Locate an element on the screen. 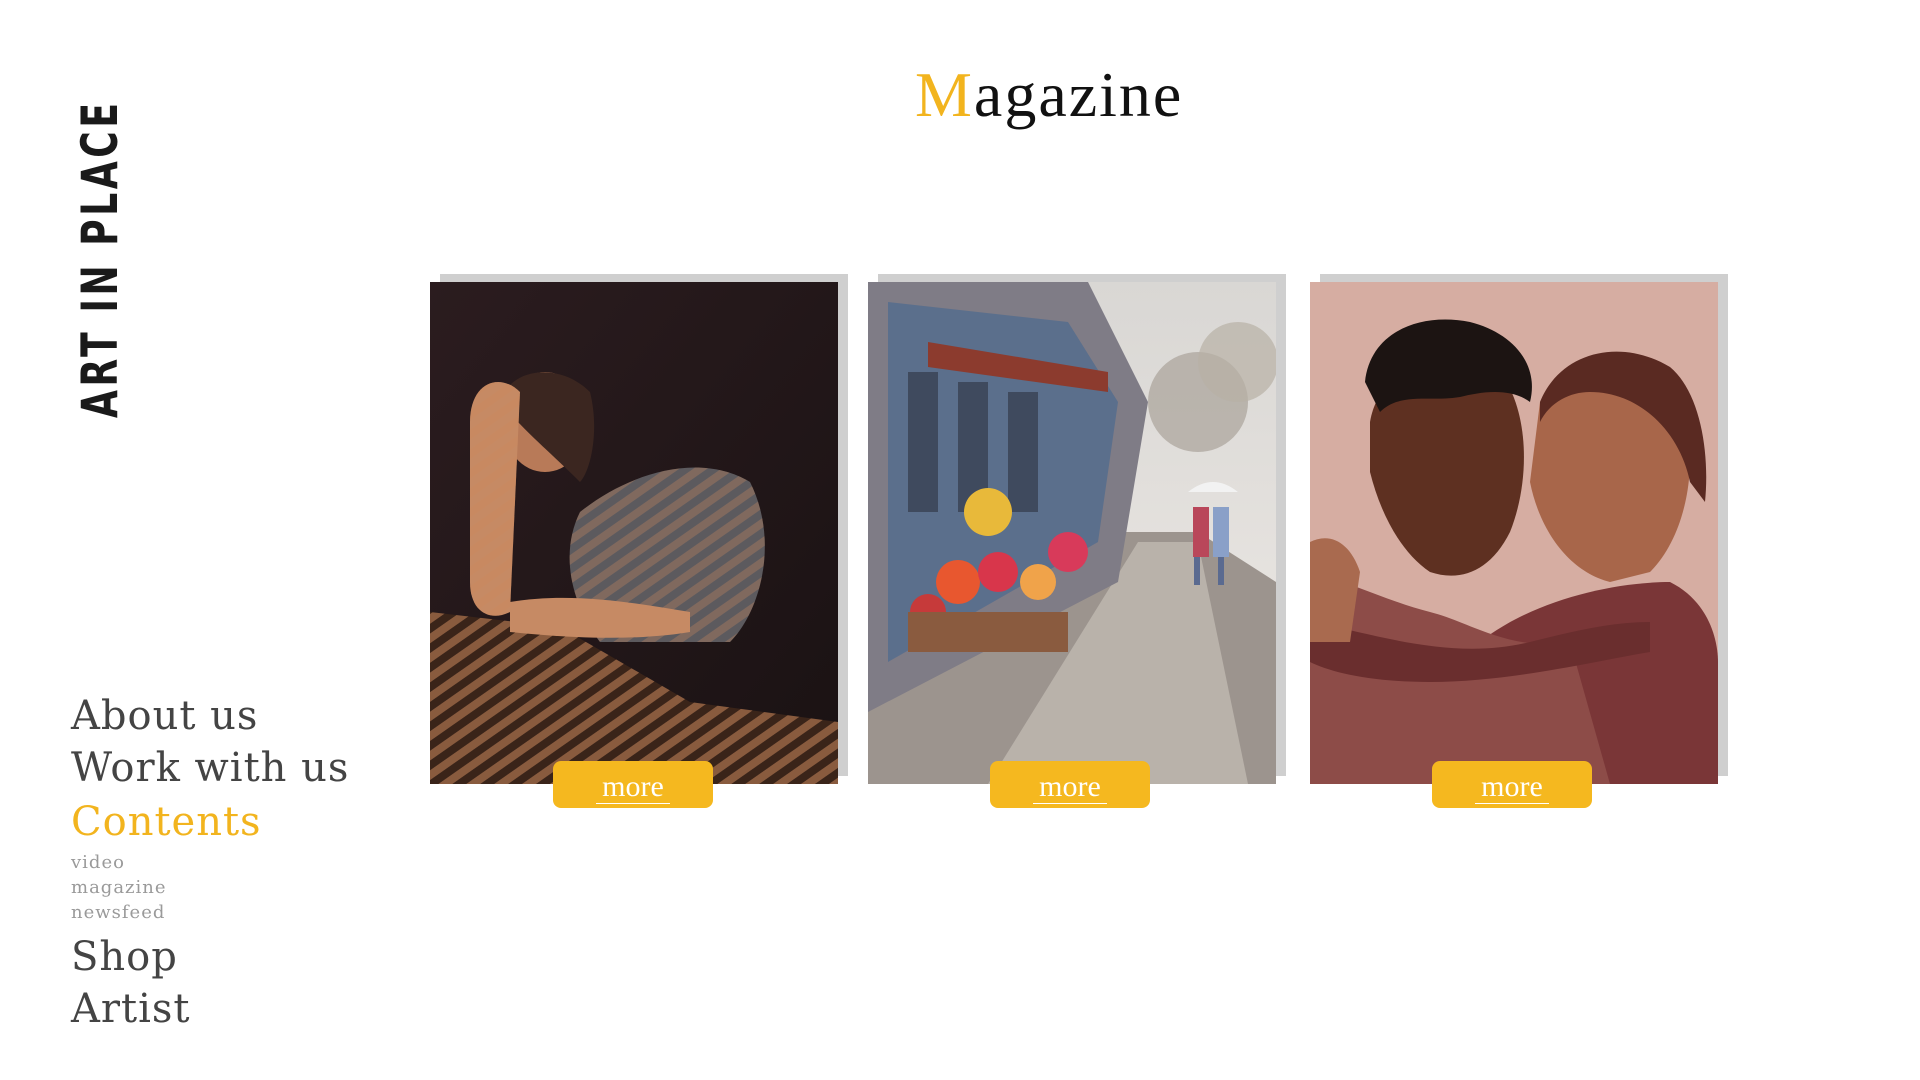 The height and width of the screenshot is (1080, 1920). nav-item-contents: Contents is located at coordinates (231, 822).